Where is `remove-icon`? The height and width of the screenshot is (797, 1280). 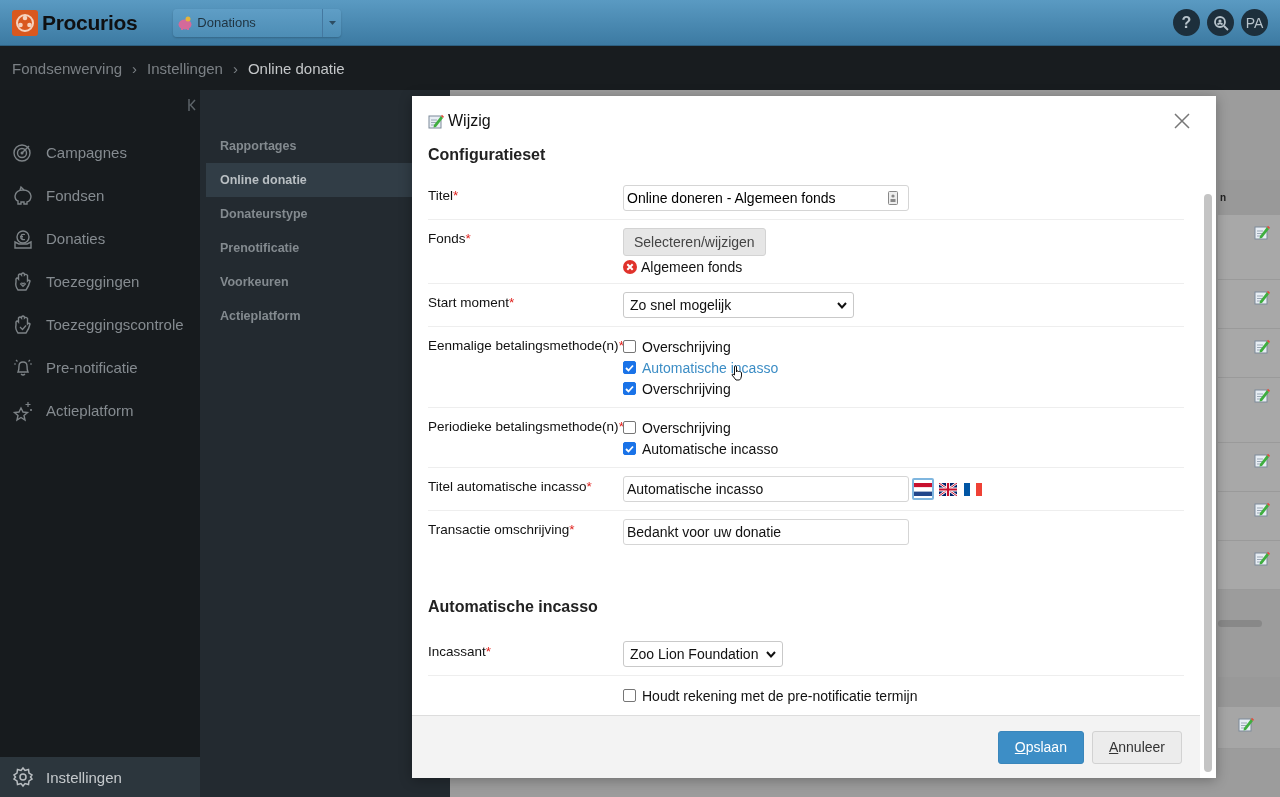 remove-icon is located at coordinates (630, 267).